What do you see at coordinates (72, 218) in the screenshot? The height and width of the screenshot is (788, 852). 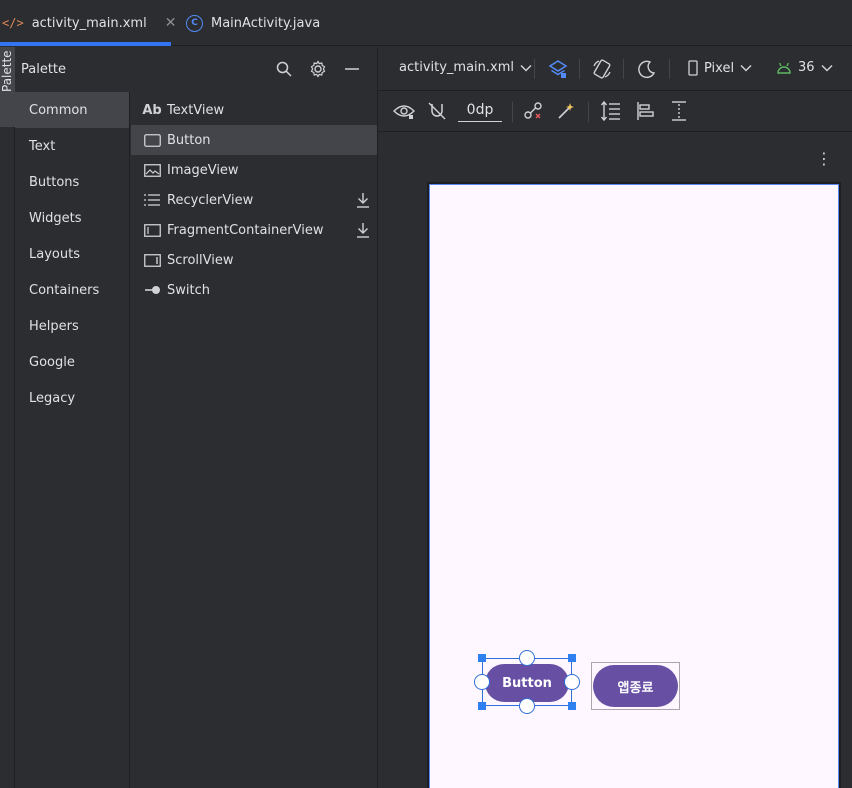 I see `category-widgets: Widgets` at bounding box center [72, 218].